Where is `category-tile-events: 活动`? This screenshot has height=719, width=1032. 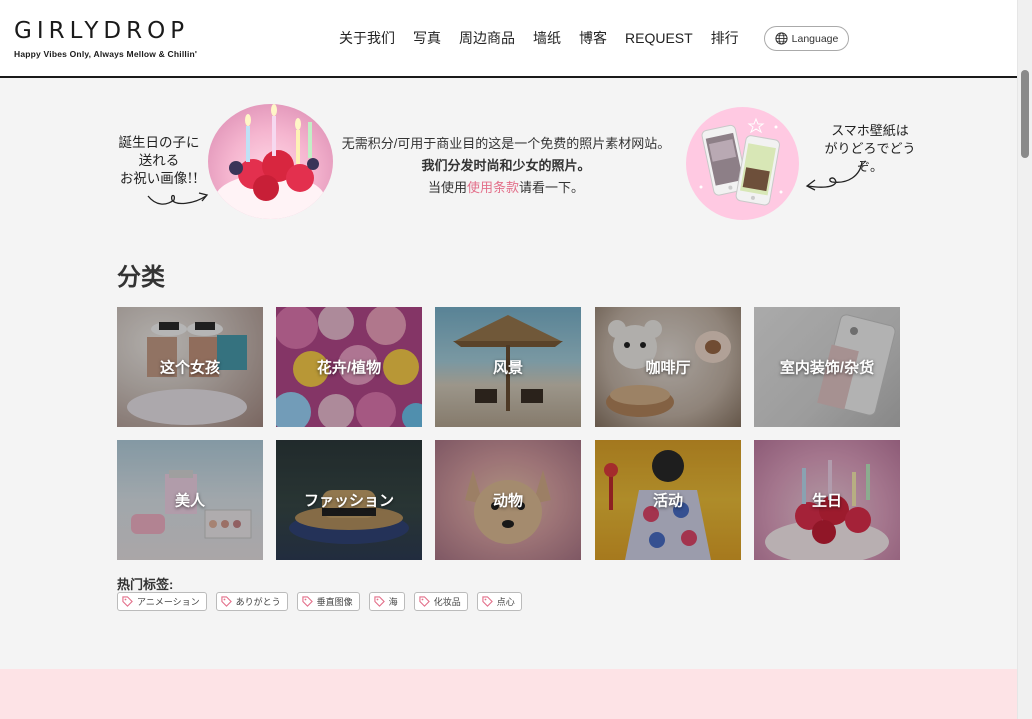 category-tile-events: 活动 is located at coordinates (668, 500).